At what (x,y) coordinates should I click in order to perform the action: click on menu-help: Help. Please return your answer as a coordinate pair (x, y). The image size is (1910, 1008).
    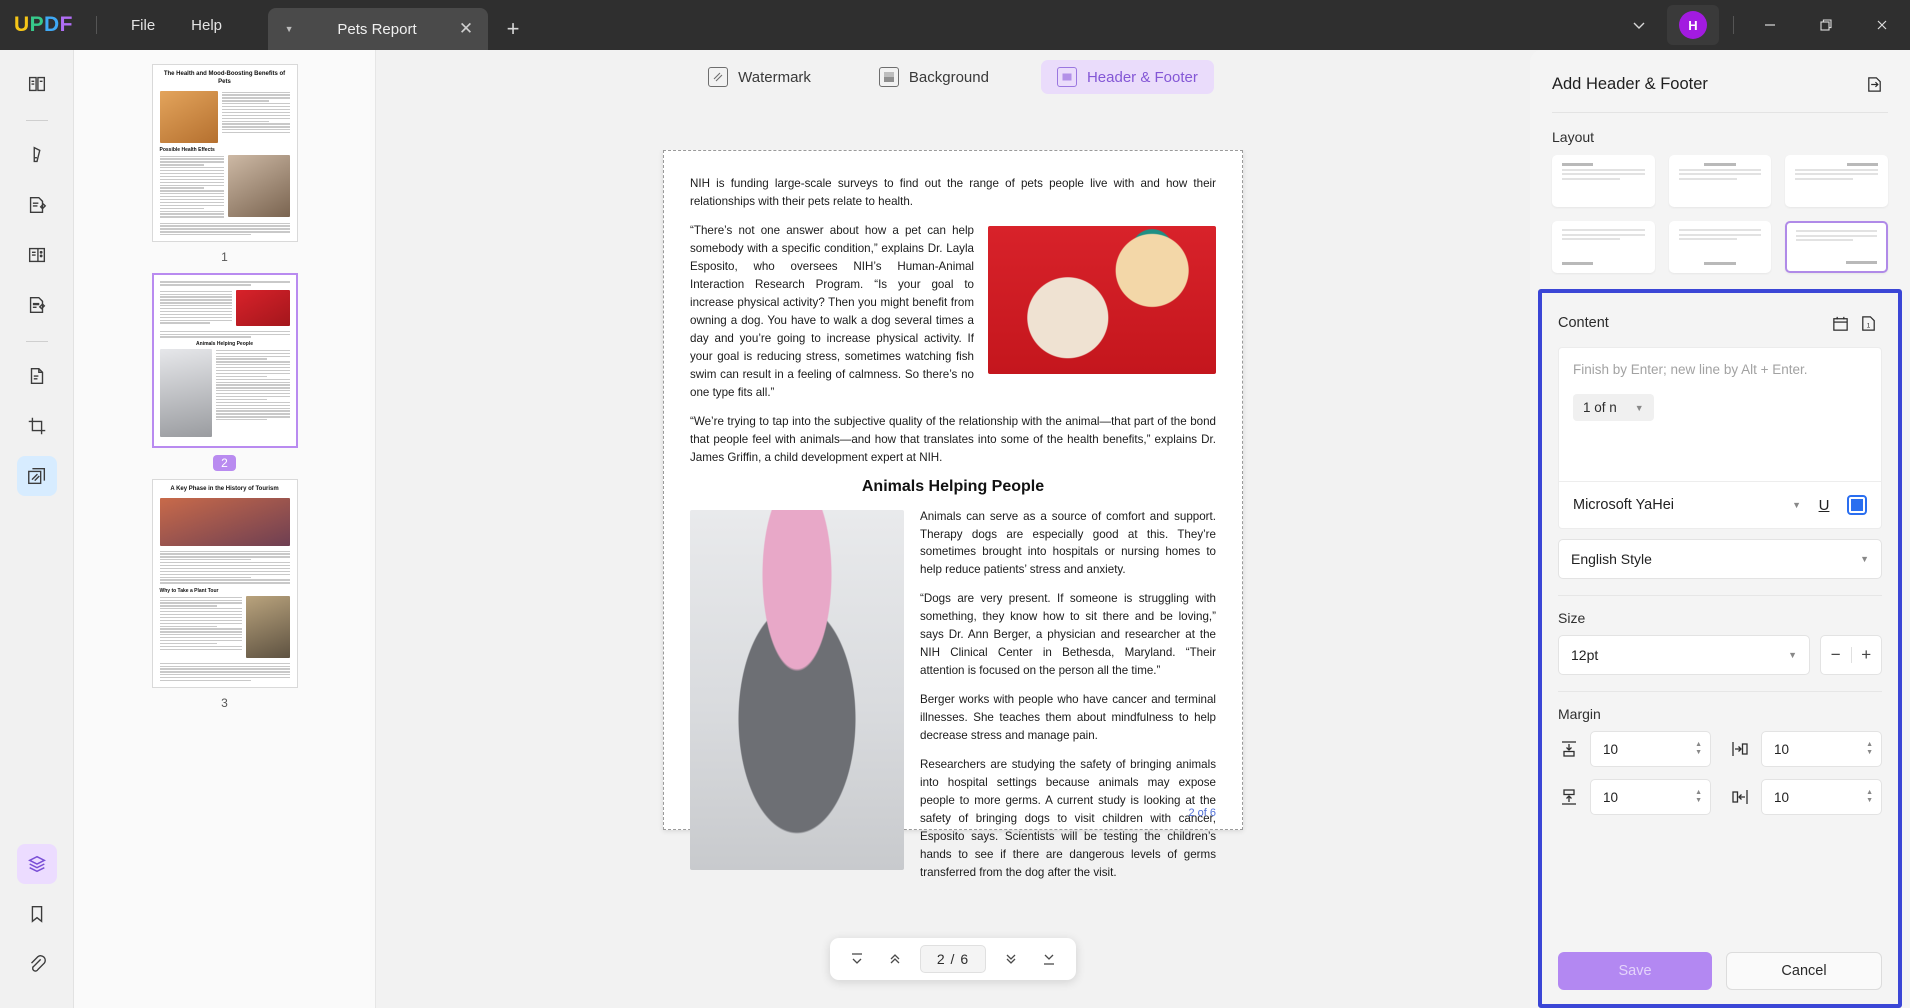
    Looking at the image, I should click on (206, 25).